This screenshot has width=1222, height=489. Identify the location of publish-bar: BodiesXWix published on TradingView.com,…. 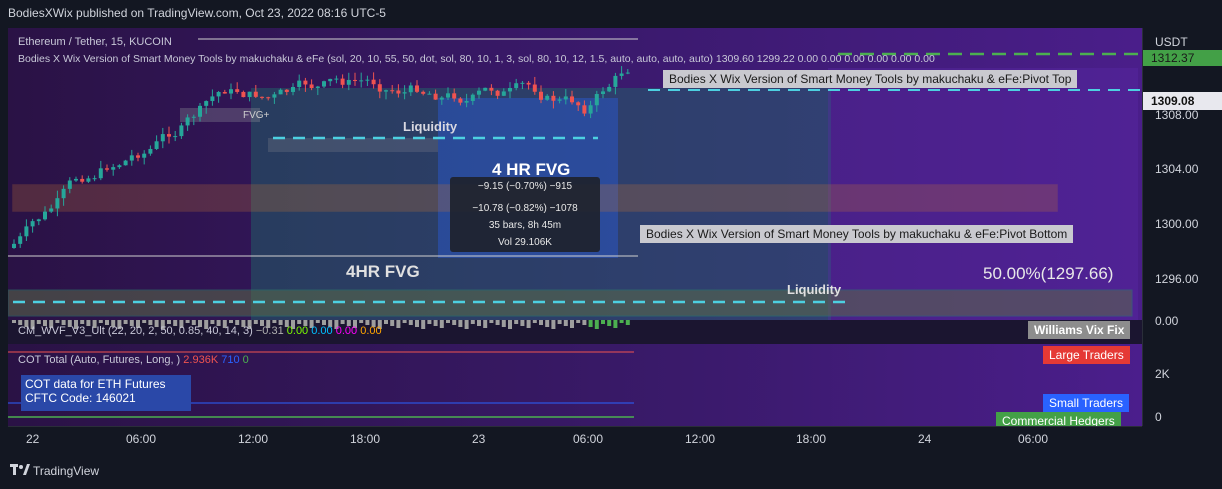
(611, 14).